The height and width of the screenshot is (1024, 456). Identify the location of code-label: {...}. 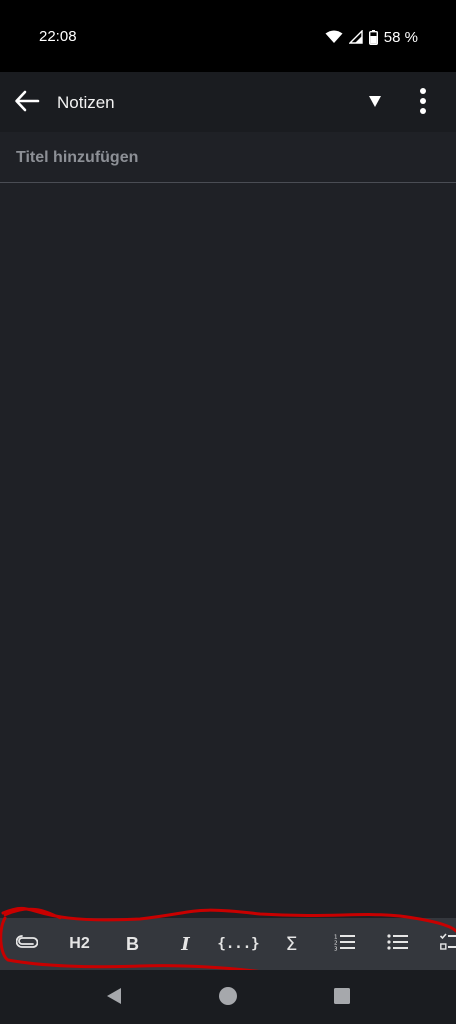
(238, 944).